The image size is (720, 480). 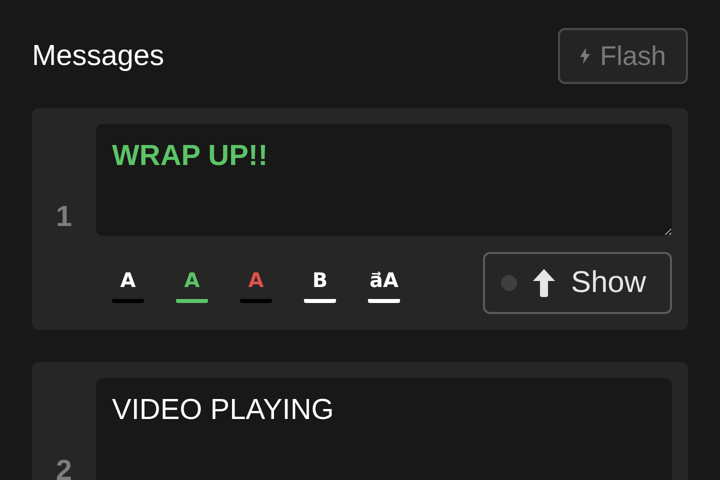 I want to click on lightning-icon, so click(x=585, y=56).